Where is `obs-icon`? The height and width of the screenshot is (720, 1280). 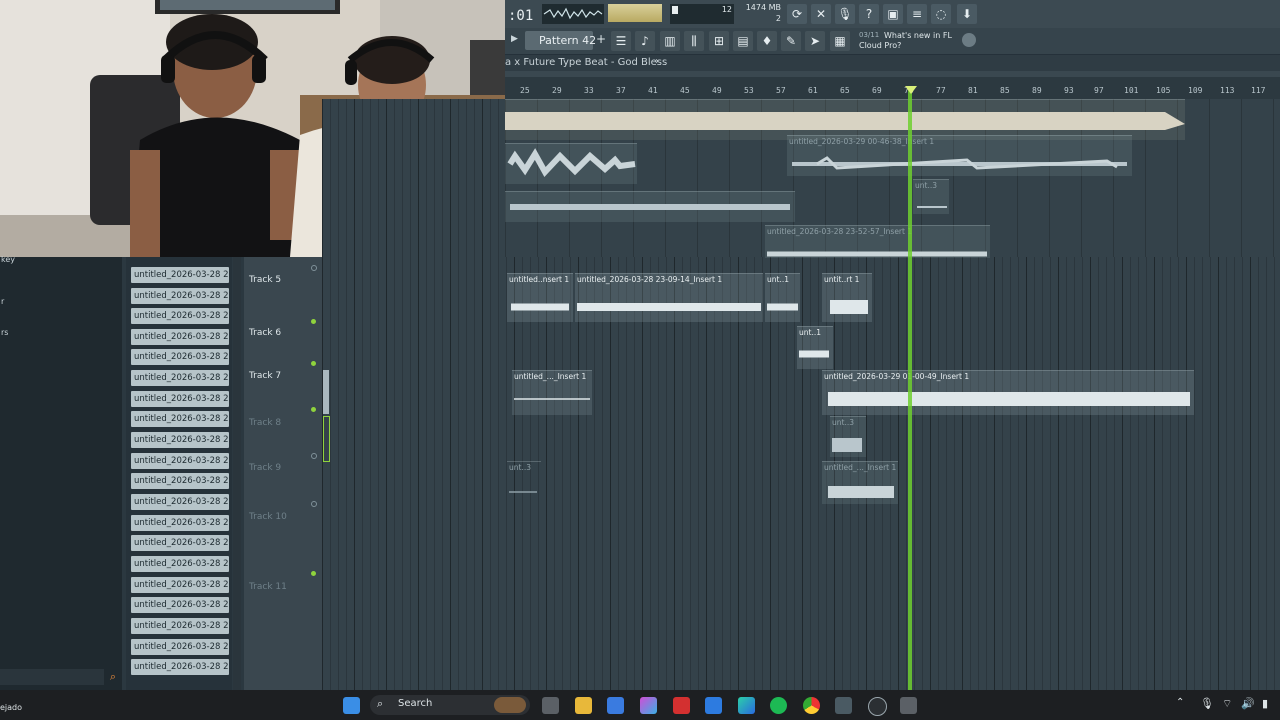
obs-icon is located at coordinates (877, 706).